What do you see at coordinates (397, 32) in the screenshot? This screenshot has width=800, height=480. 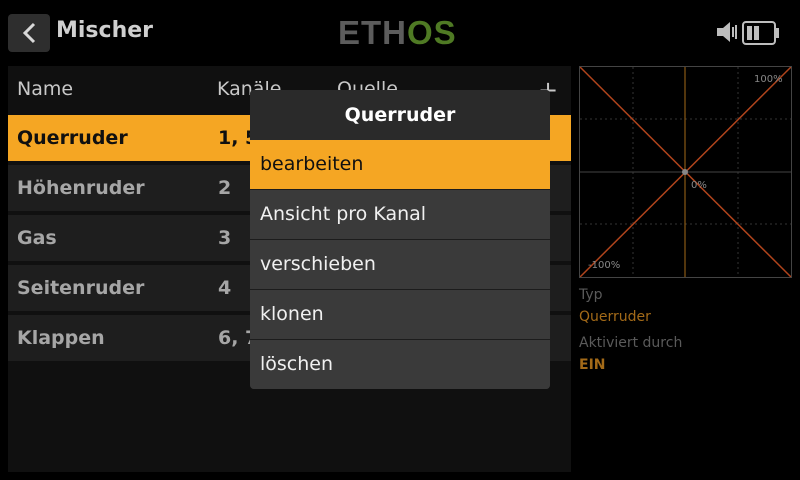 I see `ethos-logo: ETHOS` at bounding box center [397, 32].